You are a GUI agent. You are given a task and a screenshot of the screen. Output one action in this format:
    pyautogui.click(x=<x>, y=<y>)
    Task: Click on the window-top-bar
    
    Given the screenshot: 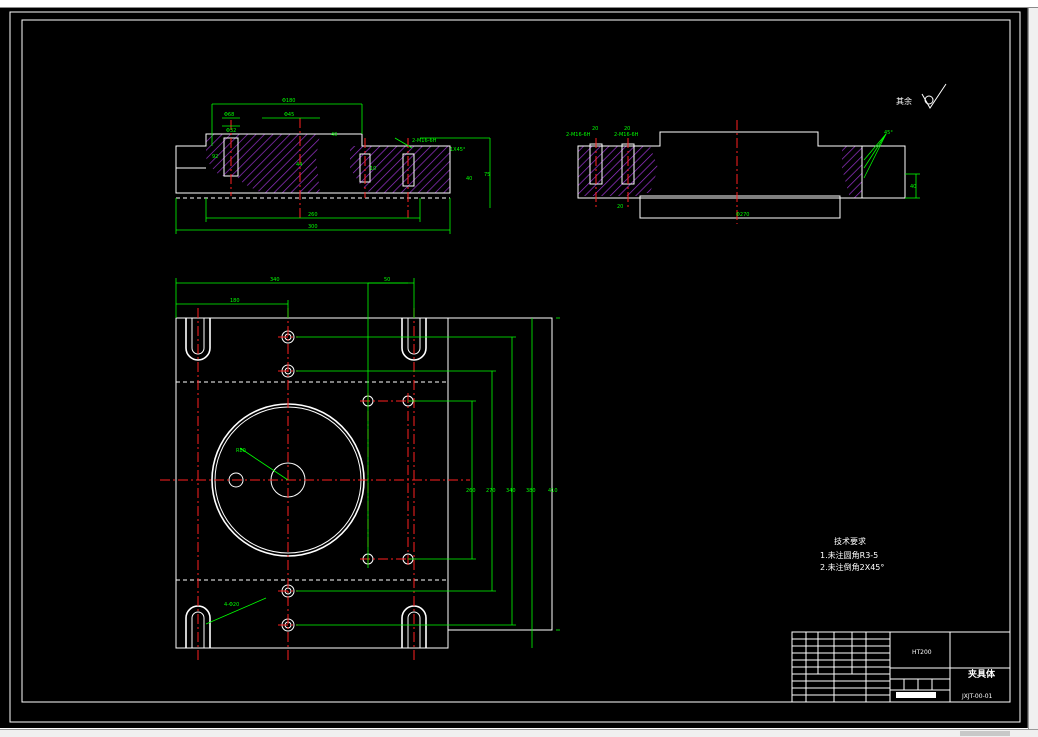 What is the action you would take?
    pyautogui.click(x=519, y=4)
    